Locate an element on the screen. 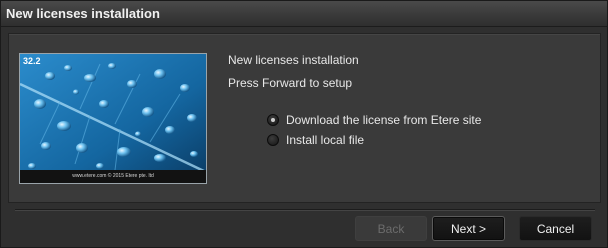  radio-download-from-site: Download the license from Etere site is located at coordinates (374, 120).